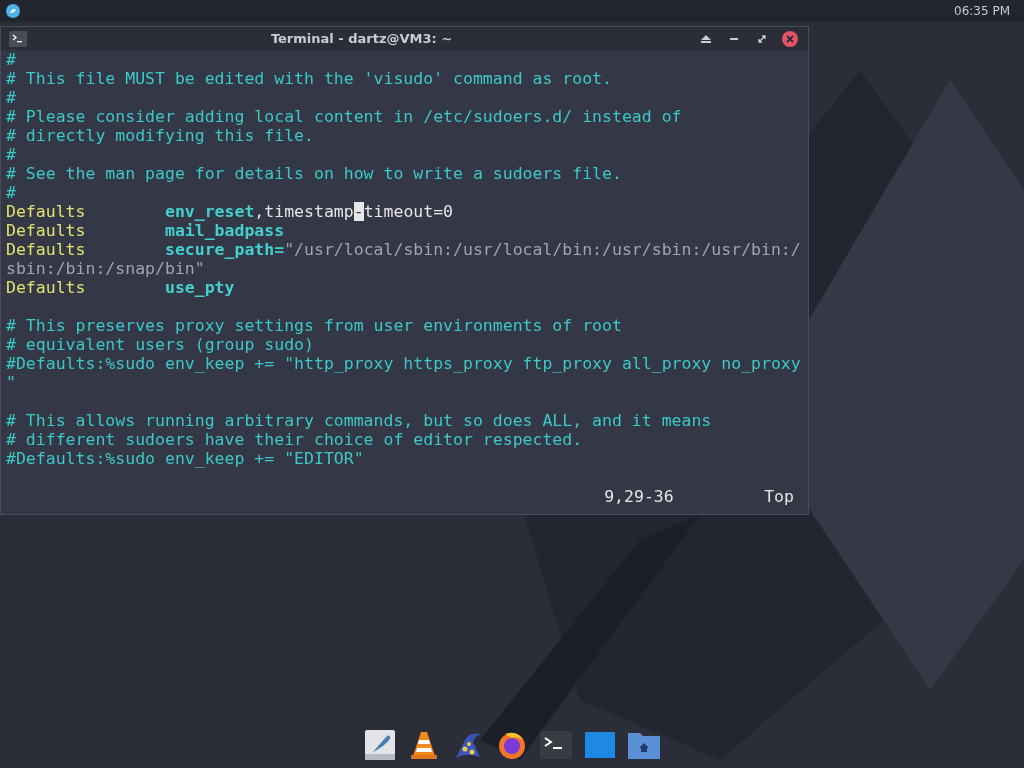 This screenshot has height=768, width=1024. Describe the element at coordinates (160, 344) in the screenshot. I see `code-text: # equivalent users (group sudo)` at that location.